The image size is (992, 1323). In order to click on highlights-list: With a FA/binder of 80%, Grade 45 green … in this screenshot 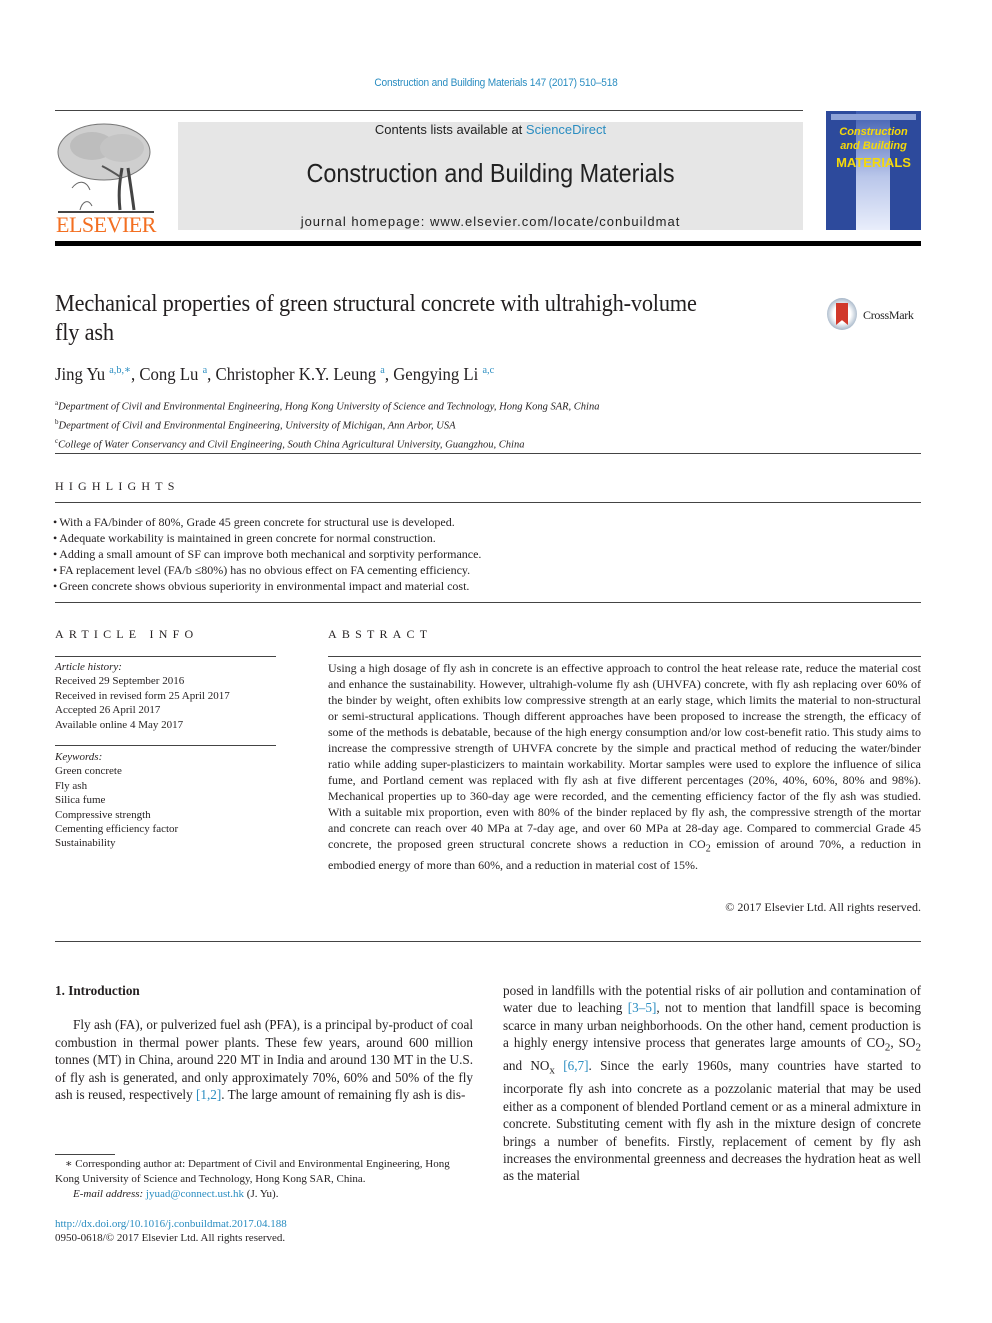, I will do `click(483, 554)`.